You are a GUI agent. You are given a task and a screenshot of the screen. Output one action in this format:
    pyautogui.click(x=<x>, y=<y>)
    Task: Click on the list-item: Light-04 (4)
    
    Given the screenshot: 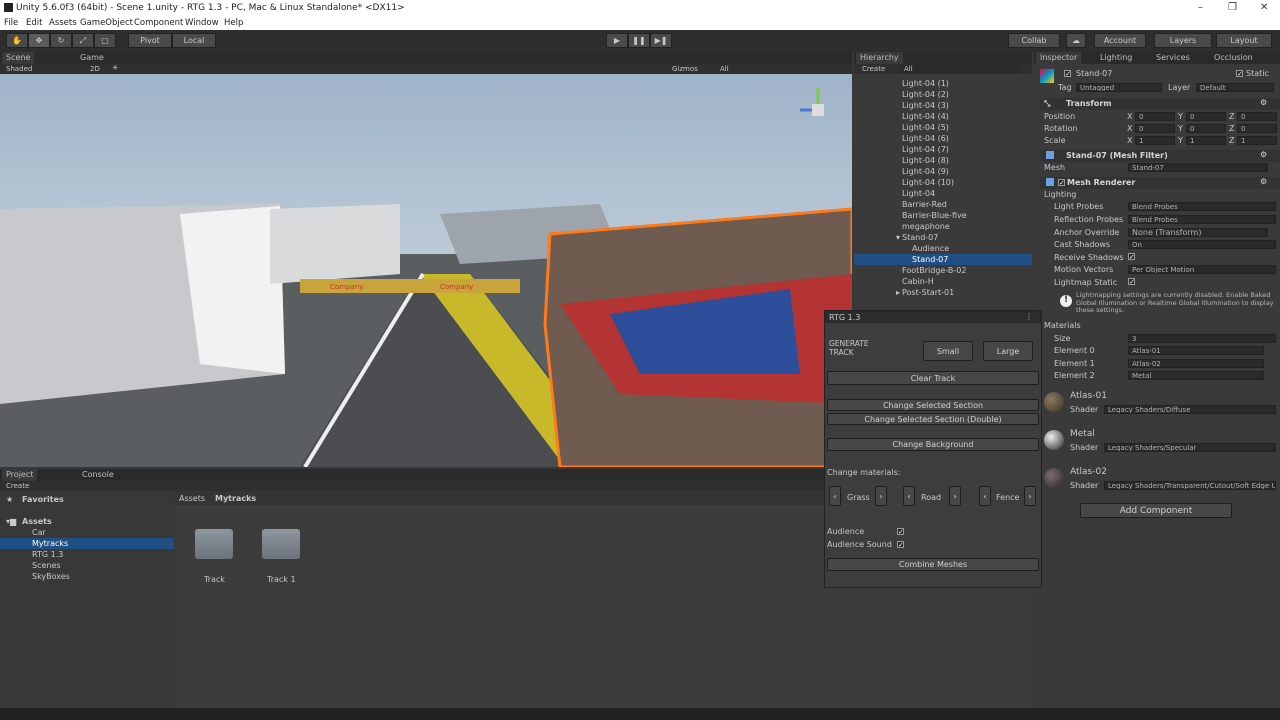 What is the action you would take?
    pyautogui.click(x=925, y=116)
    